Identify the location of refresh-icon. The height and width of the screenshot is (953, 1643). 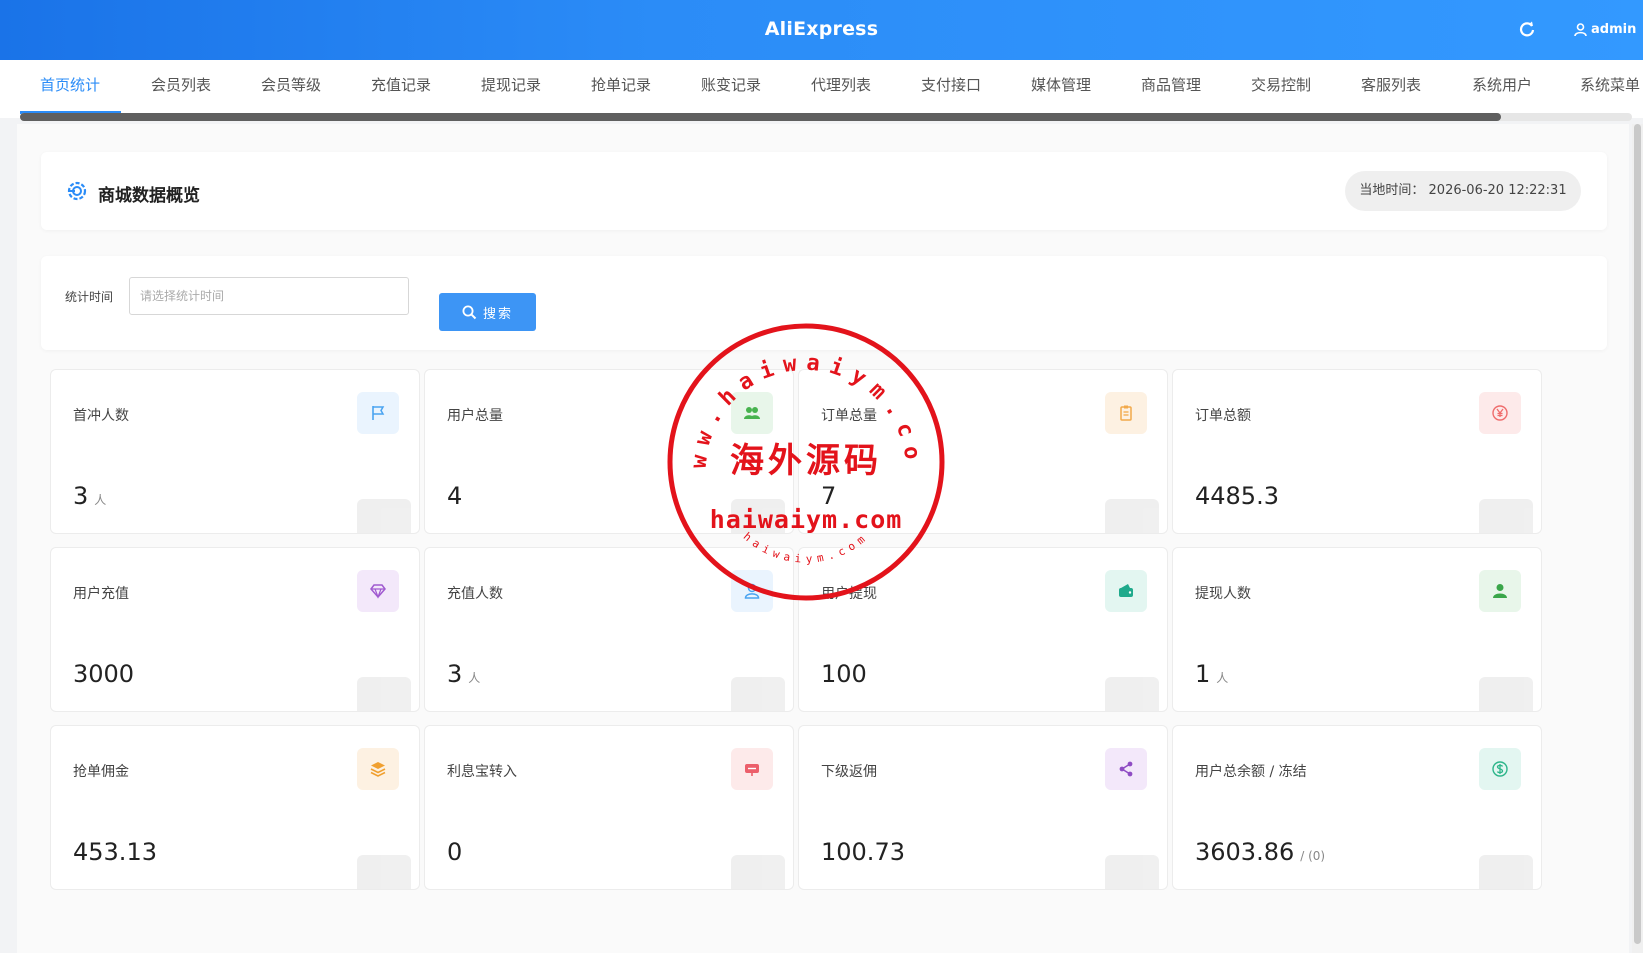
(1527, 30).